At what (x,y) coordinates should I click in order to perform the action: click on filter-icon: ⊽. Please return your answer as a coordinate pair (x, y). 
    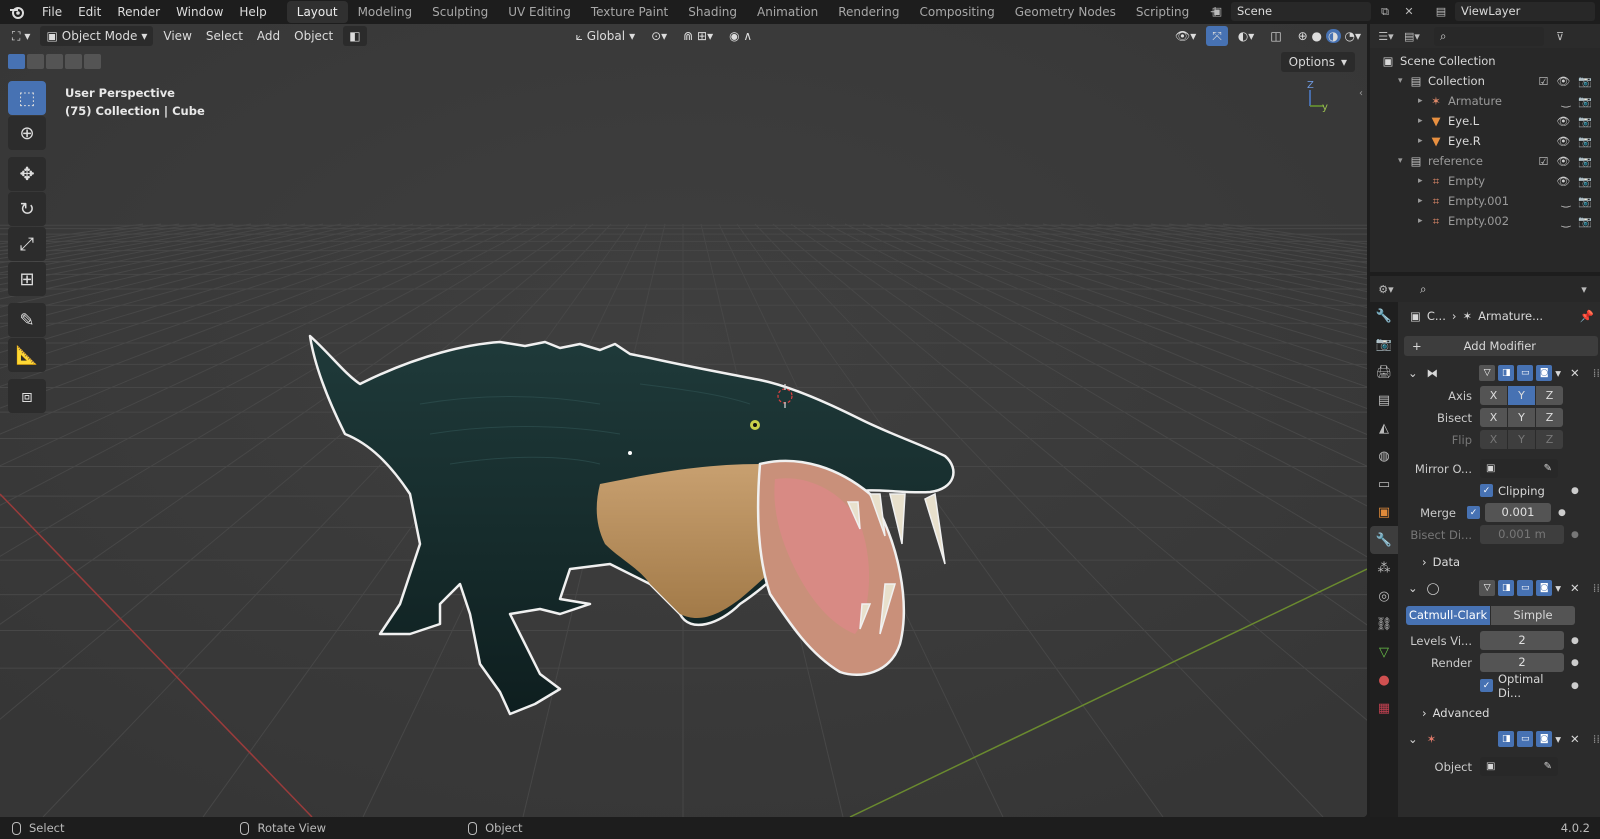
    Looking at the image, I should click on (1560, 36).